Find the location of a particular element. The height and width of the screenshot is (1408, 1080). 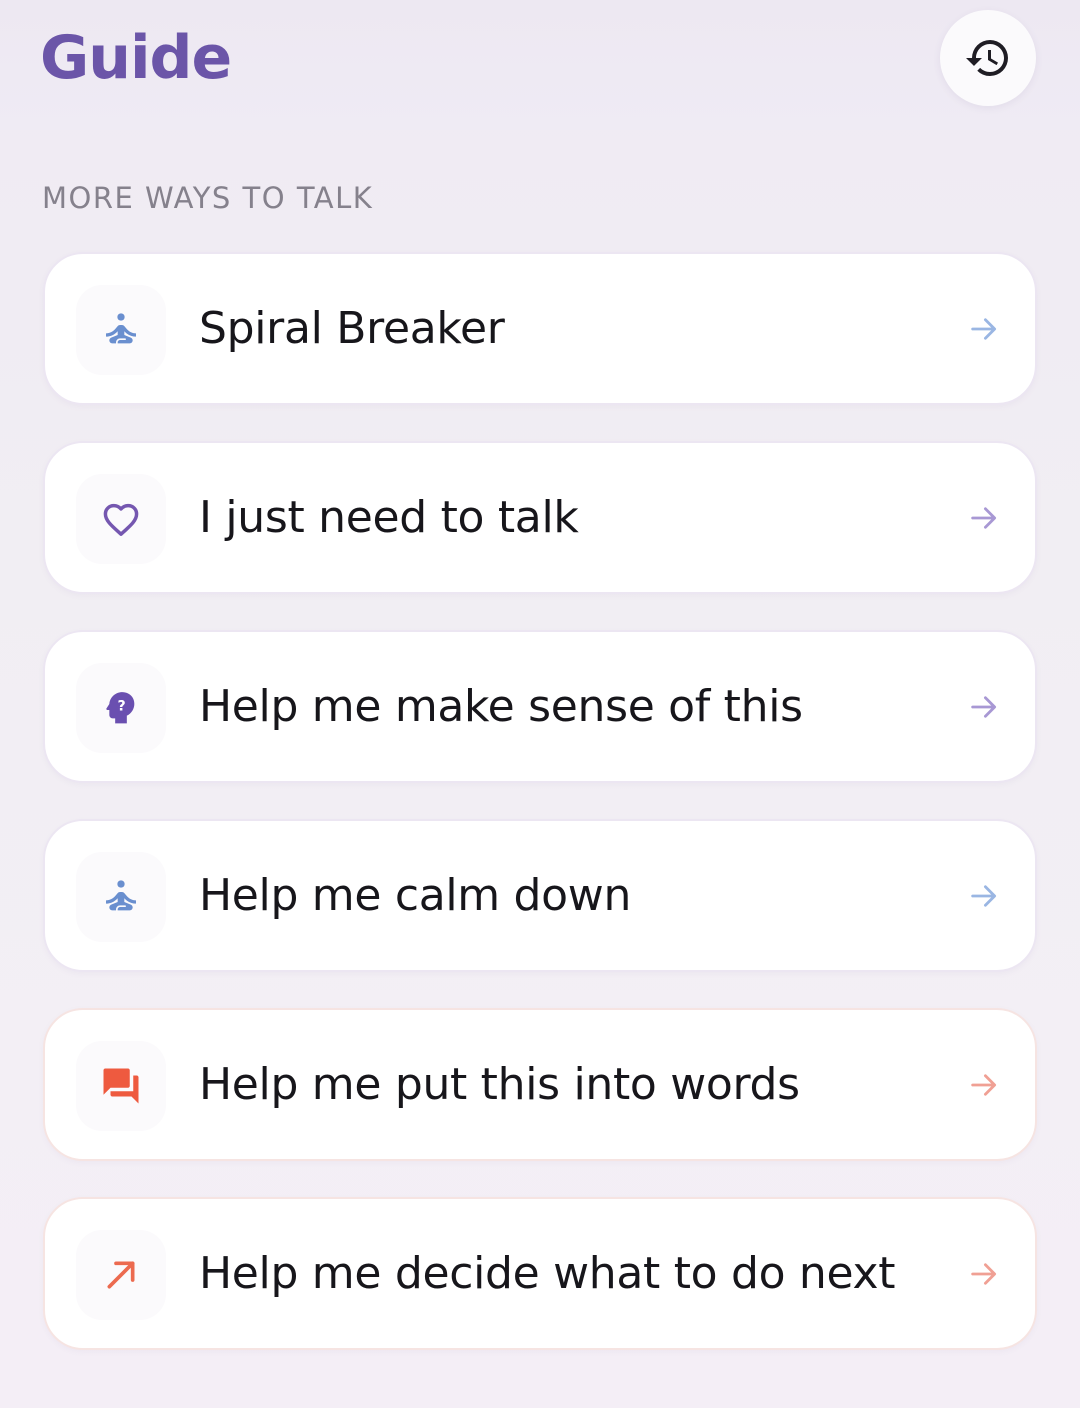

option-label: Help me decide what to do next is located at coordinates (547, 1273).